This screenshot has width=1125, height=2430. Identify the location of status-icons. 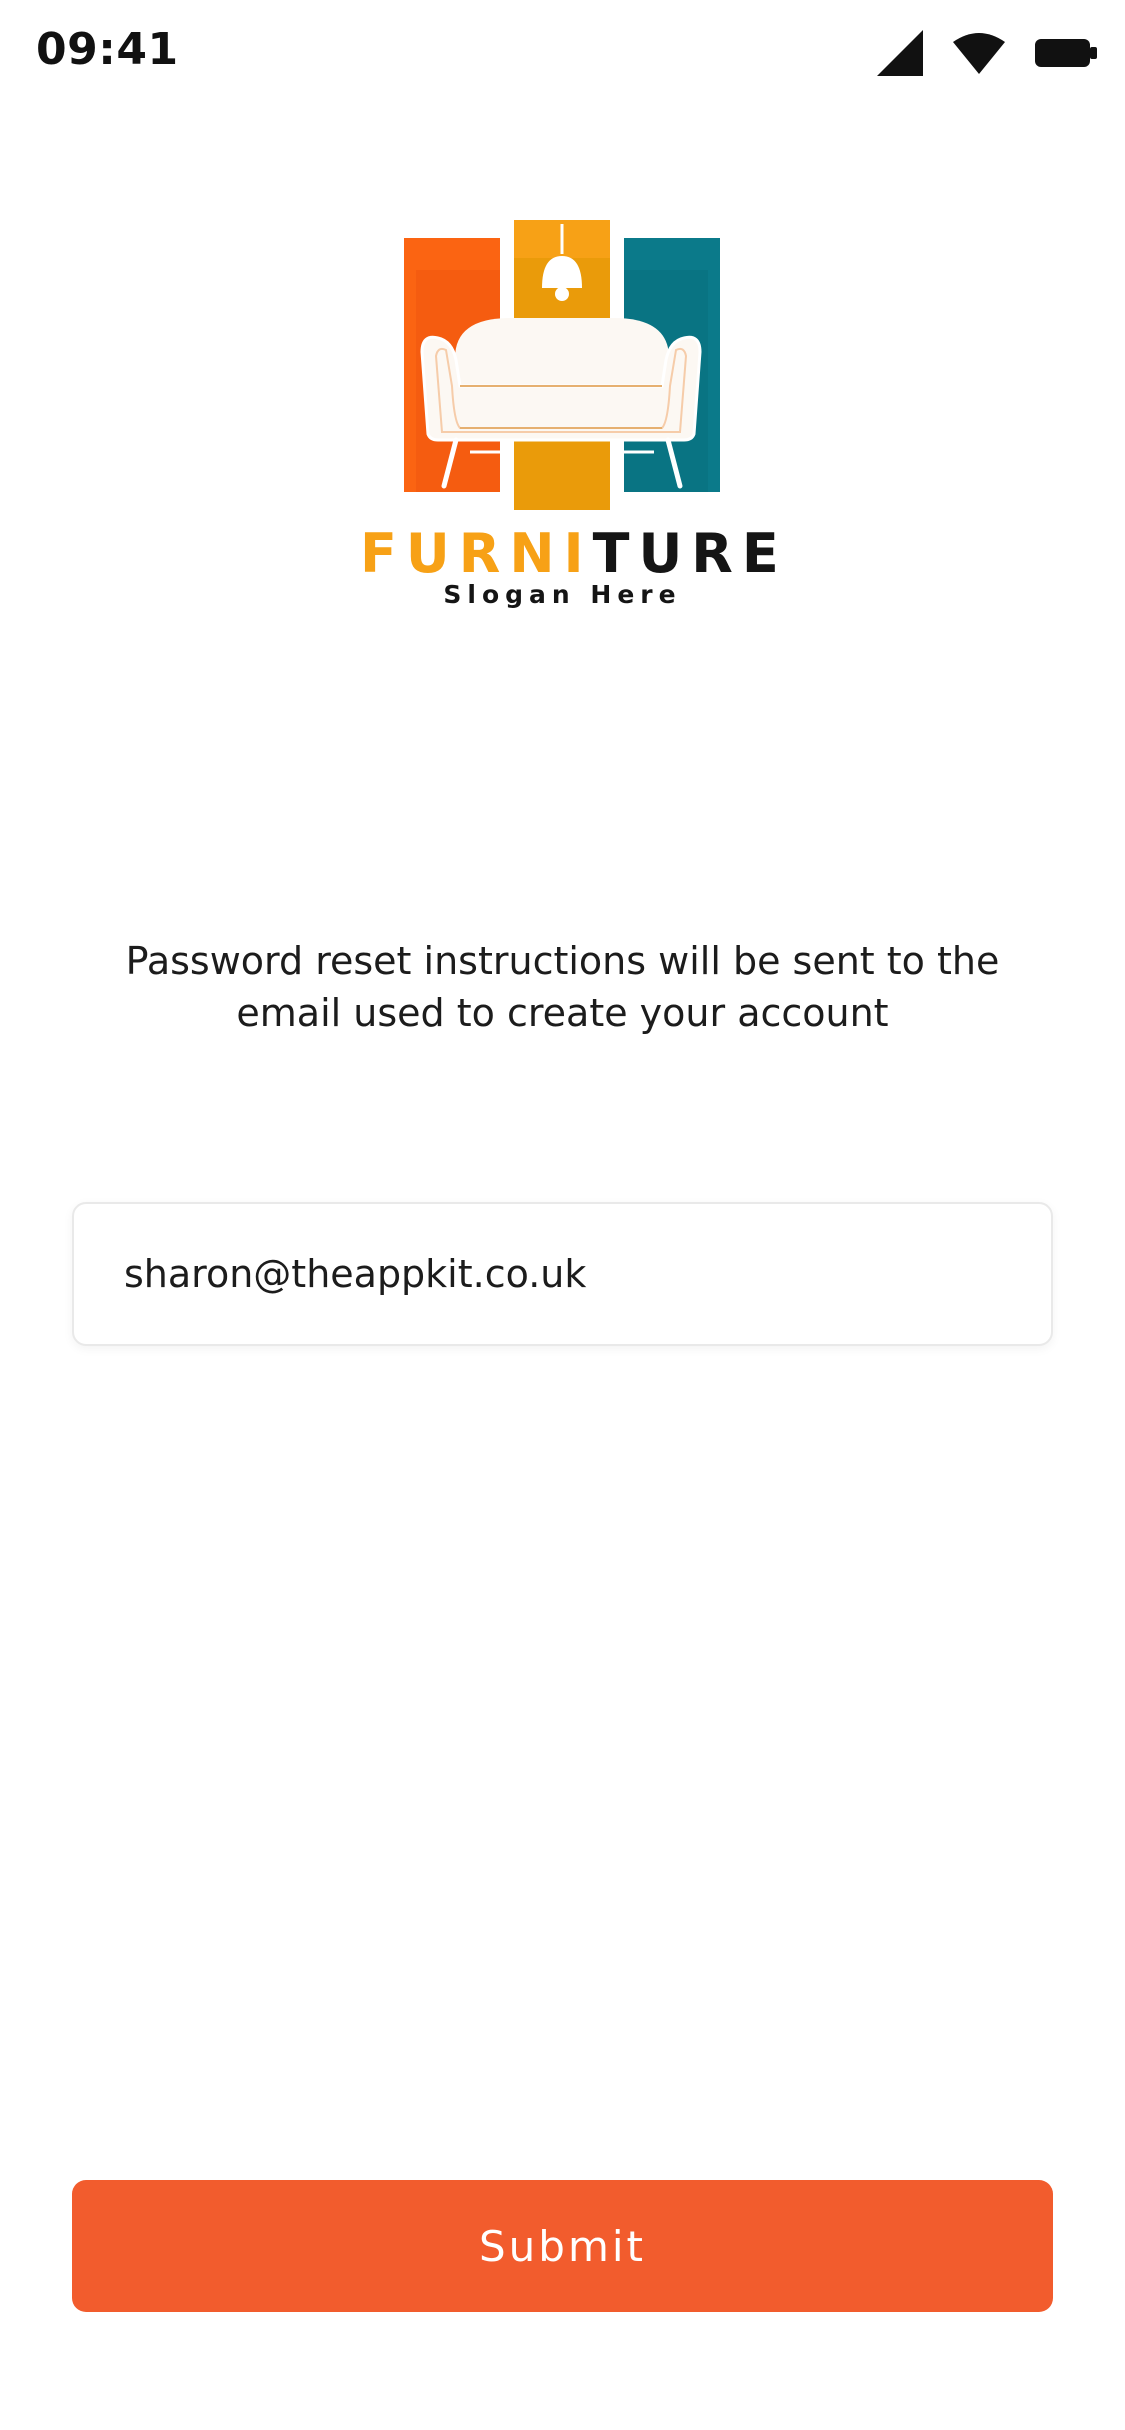
(987, 53).